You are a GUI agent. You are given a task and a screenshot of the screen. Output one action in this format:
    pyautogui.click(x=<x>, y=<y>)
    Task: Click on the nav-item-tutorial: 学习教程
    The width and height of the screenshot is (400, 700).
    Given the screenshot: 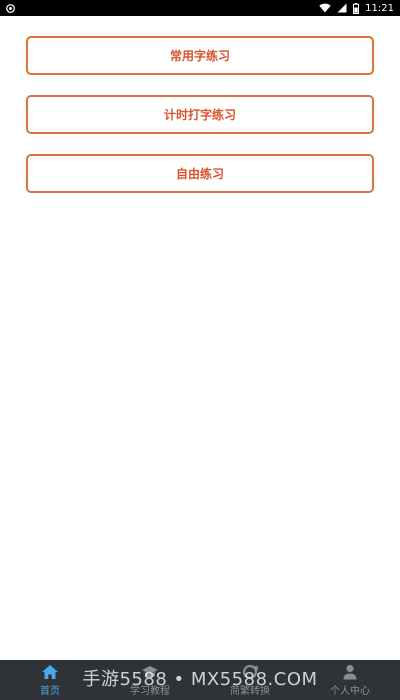 What is the action you would take?
    pyautogui.click(x=150, y=680)
    